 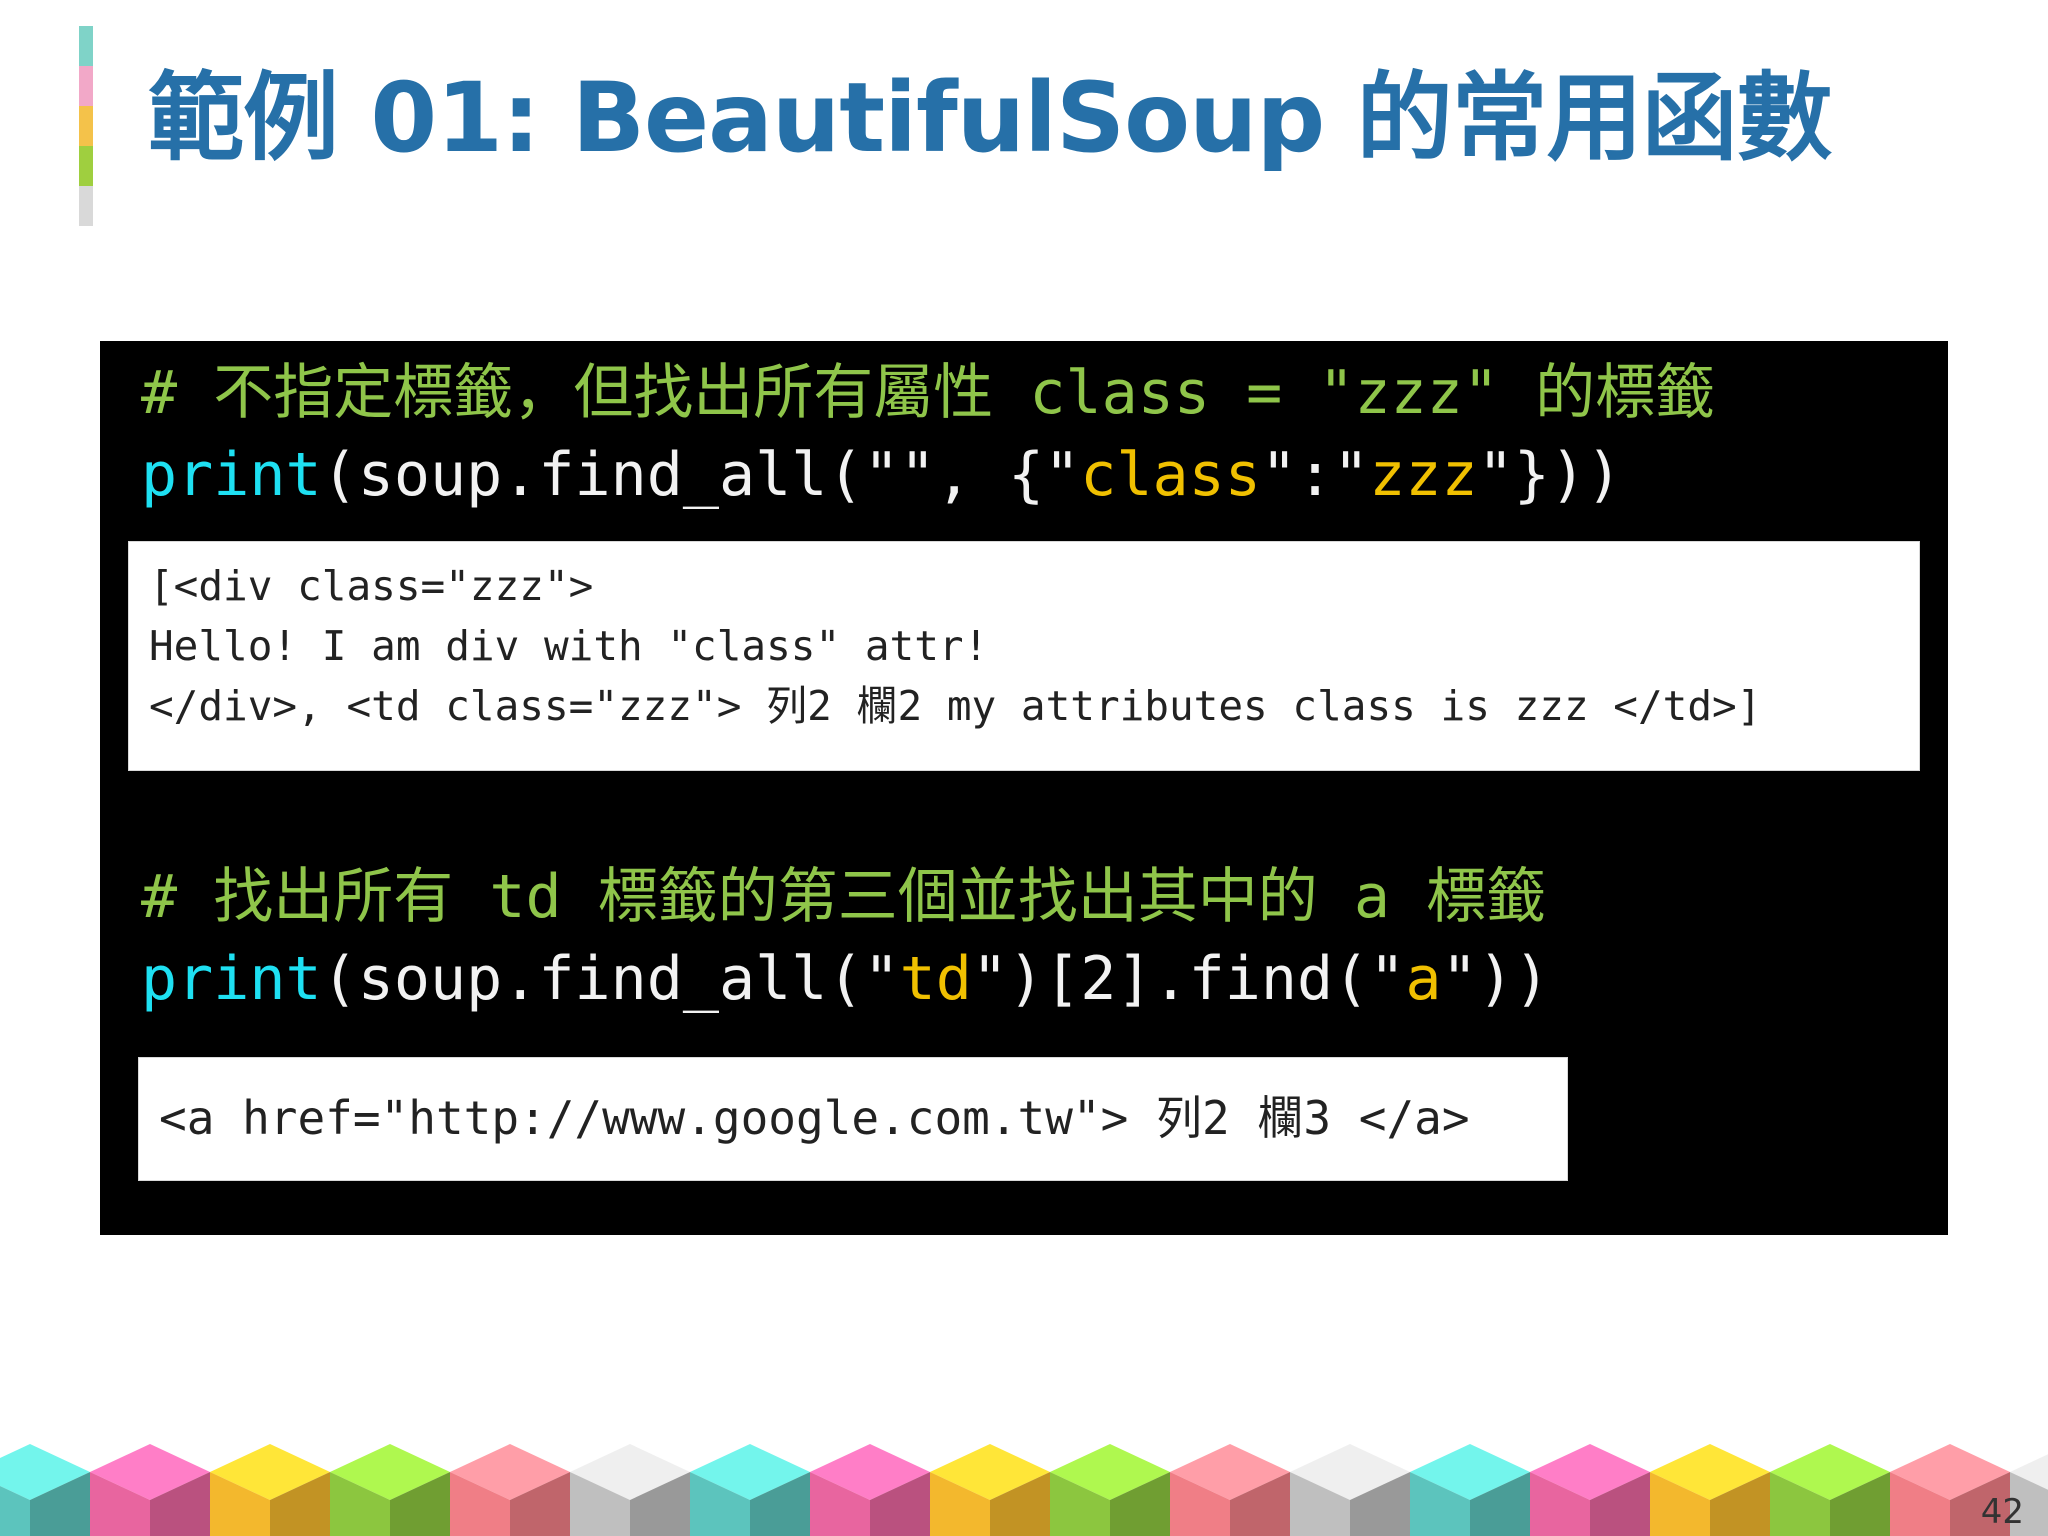 What do you see at coordinates (610, 979) in the screenshot?
I see `code-text: (soup.find_all("` at bounding box center [610, 979].